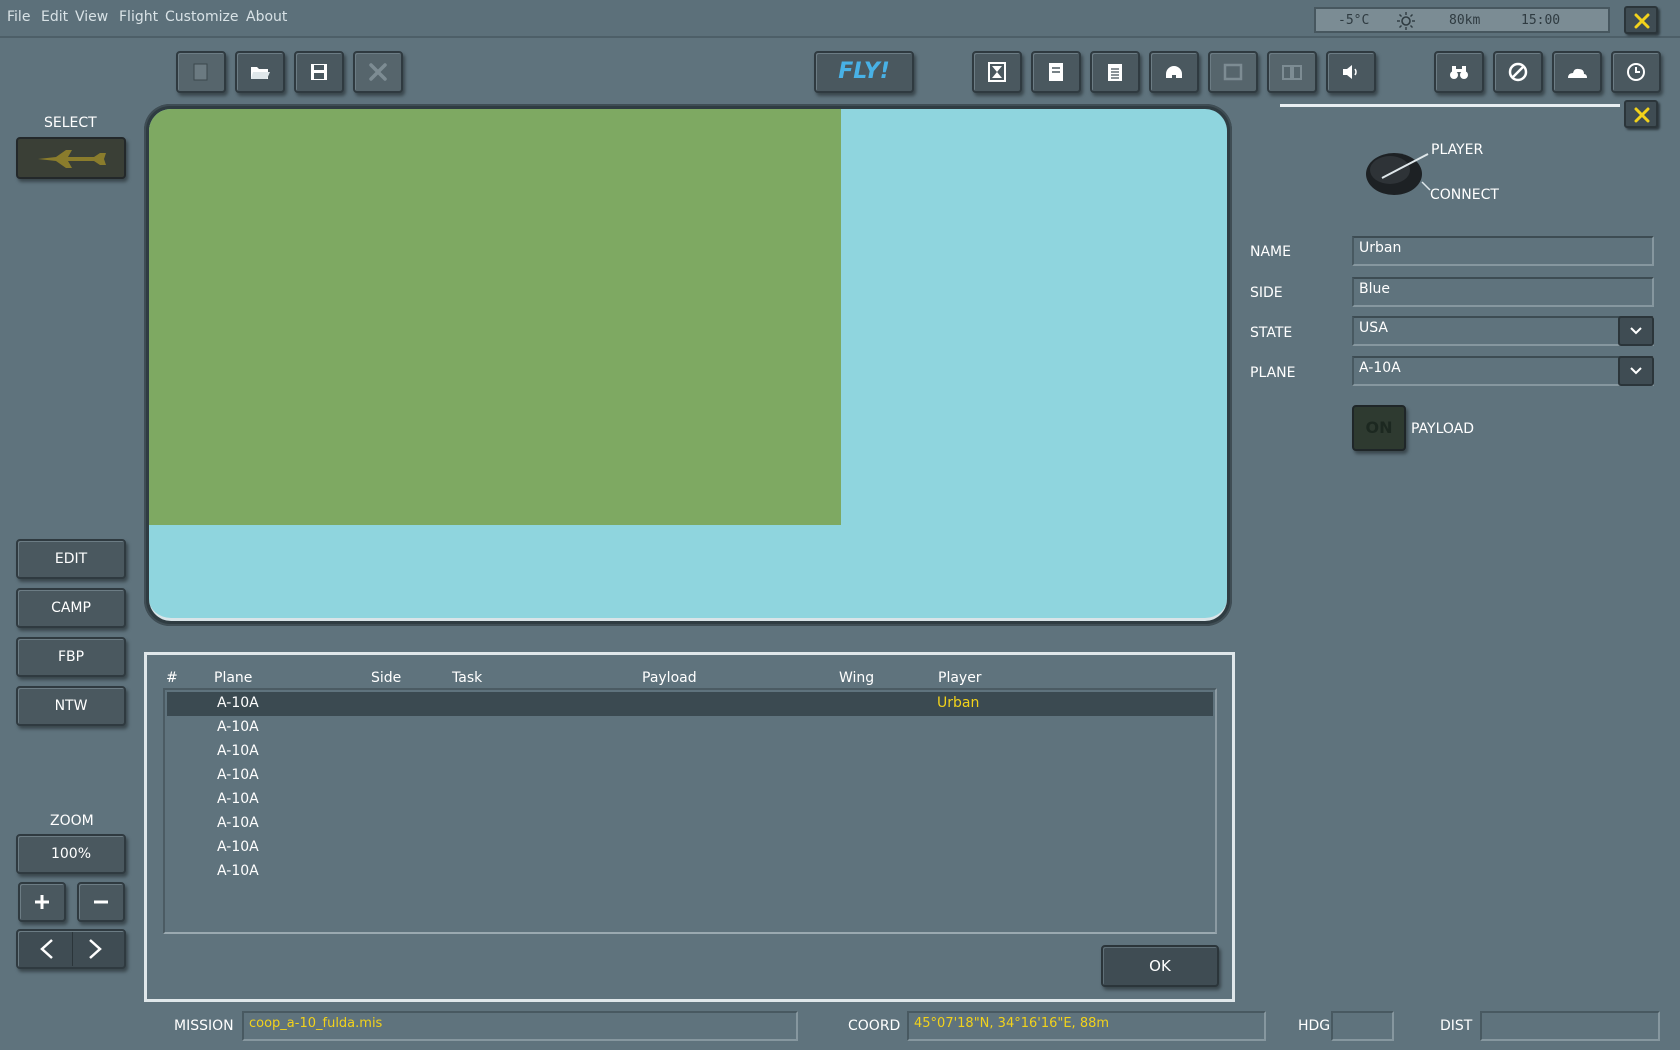 The image size is (1680, 1050). I want to click on scroll-right-button, so click(95, 949).